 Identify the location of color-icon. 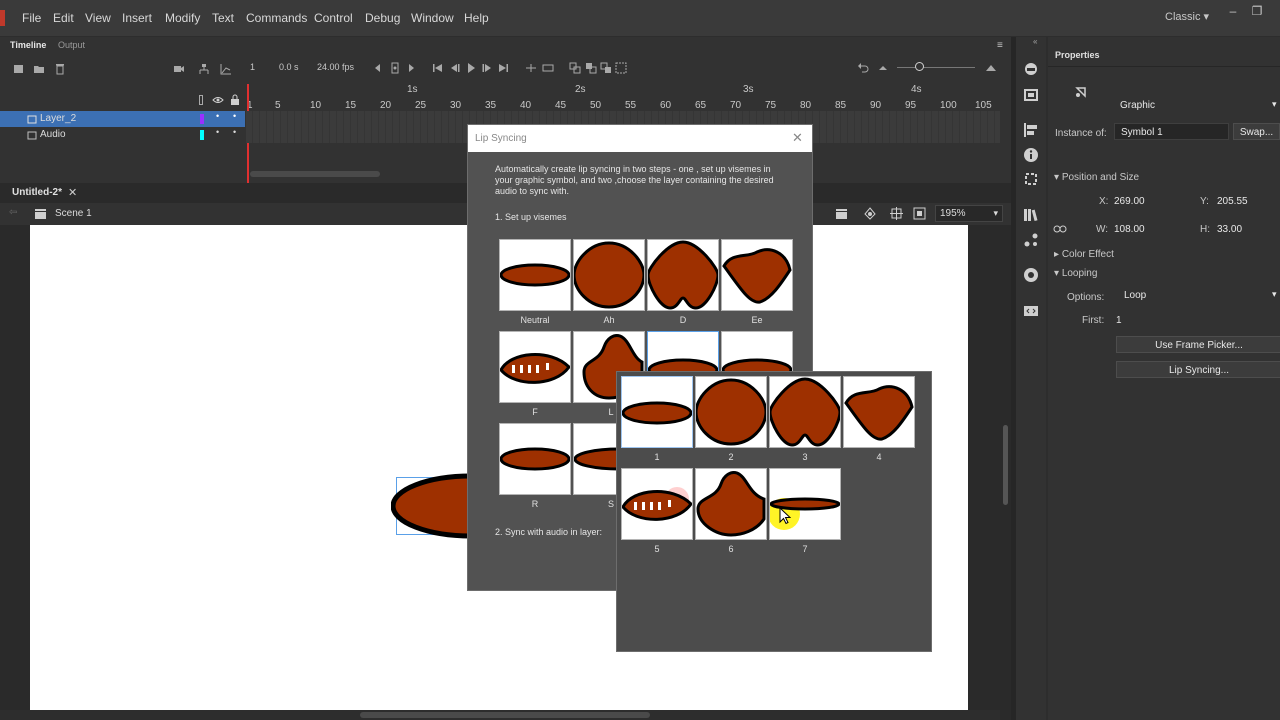
(1031, 95).